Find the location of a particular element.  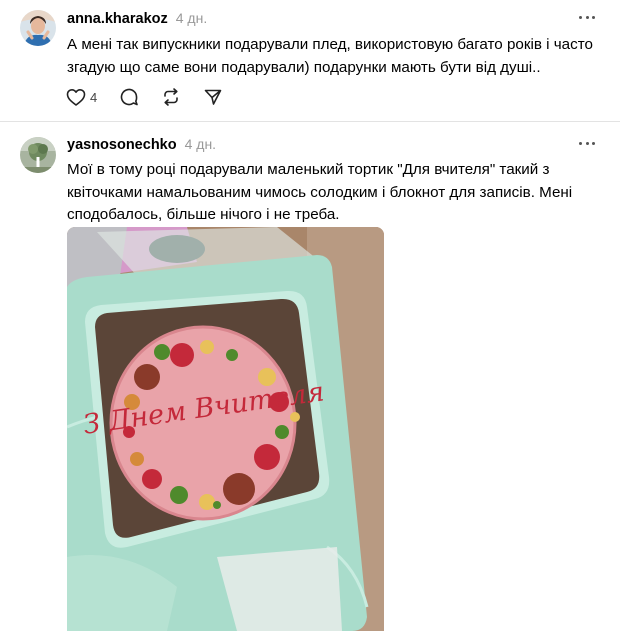

comment-icon is located at coordinates (129, 97).